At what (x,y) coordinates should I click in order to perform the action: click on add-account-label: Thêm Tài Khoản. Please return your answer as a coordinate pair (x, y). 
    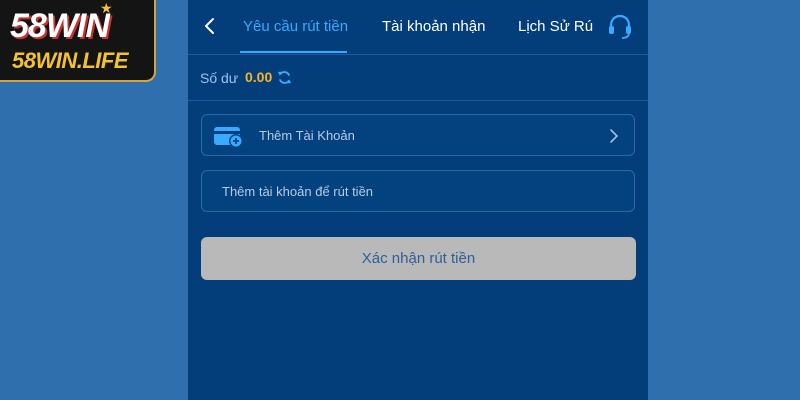
    Looking at the image, I should click on (307, 135).